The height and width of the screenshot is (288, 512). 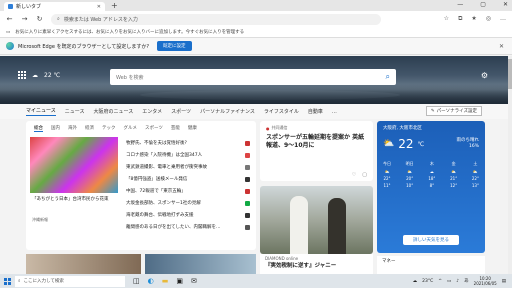 I want to click on address-input: ⌕ 検索または Web アドレスを入力, so click(x=216, y=19).